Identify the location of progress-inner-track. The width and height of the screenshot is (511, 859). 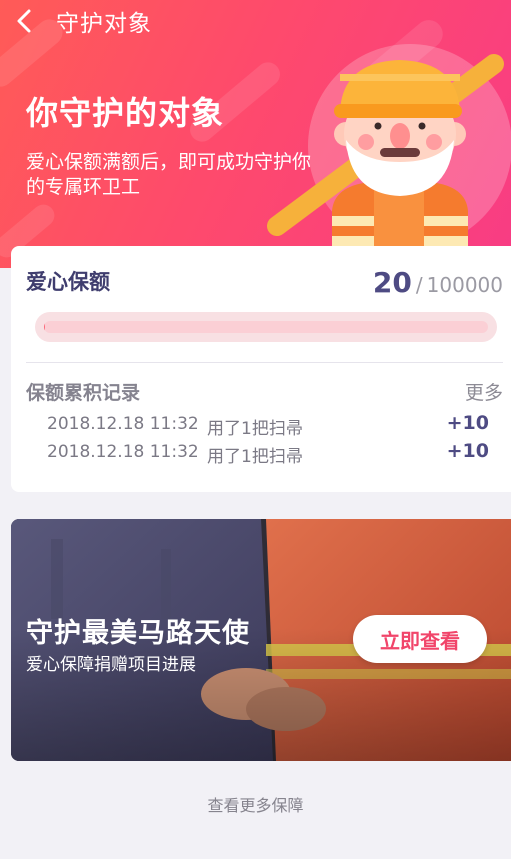
(266, 327).